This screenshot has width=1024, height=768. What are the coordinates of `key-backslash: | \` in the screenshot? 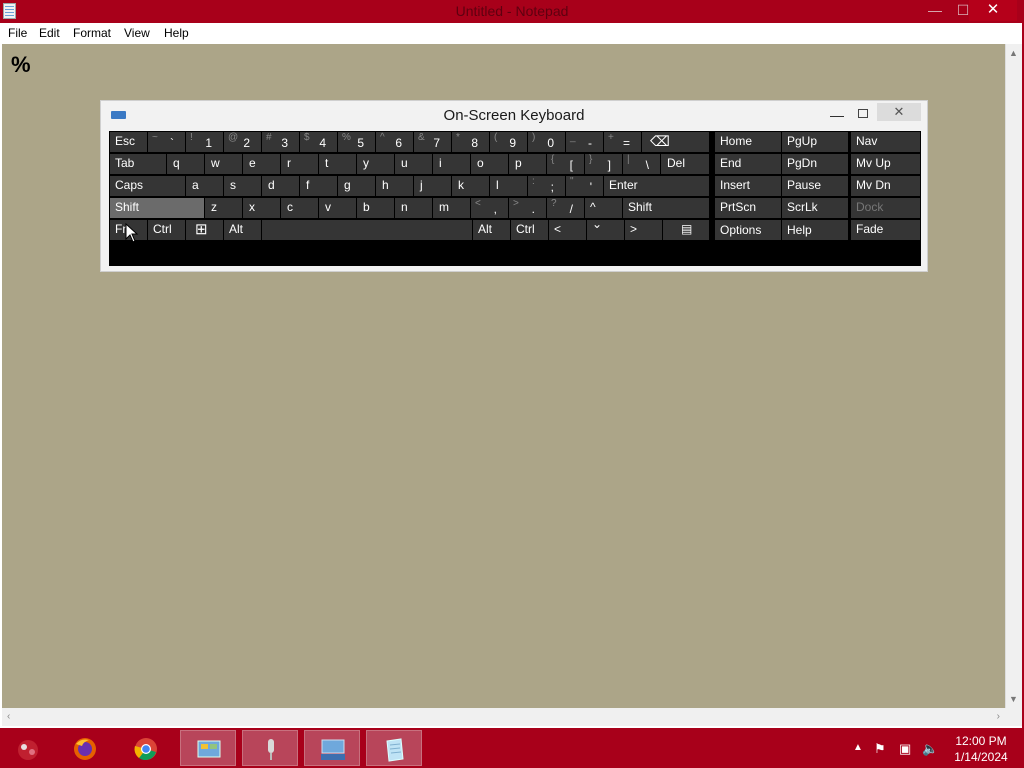 It's located at (641, 164).